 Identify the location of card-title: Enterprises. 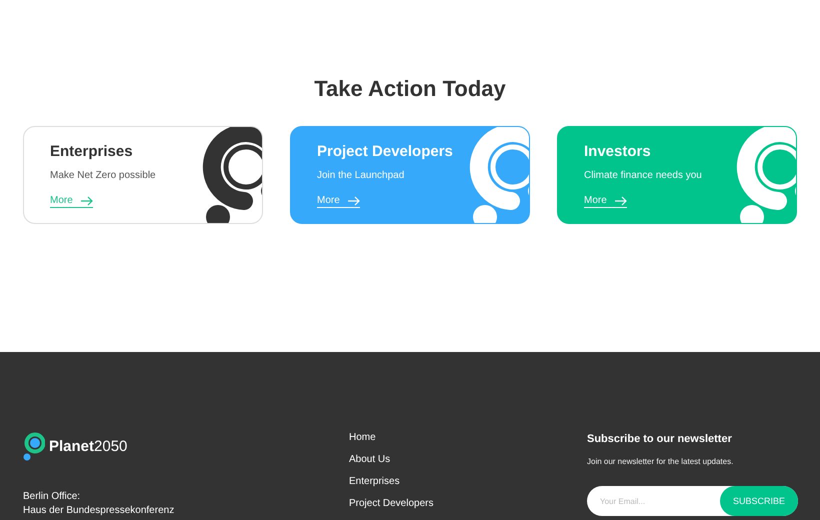
(92, 151).